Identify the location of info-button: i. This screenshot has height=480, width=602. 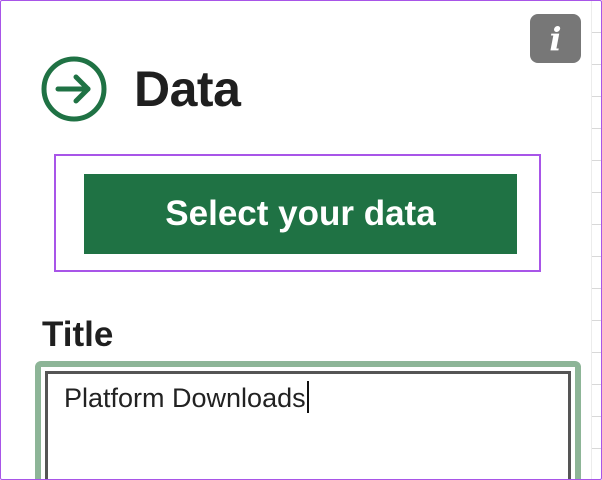
(555, 38).